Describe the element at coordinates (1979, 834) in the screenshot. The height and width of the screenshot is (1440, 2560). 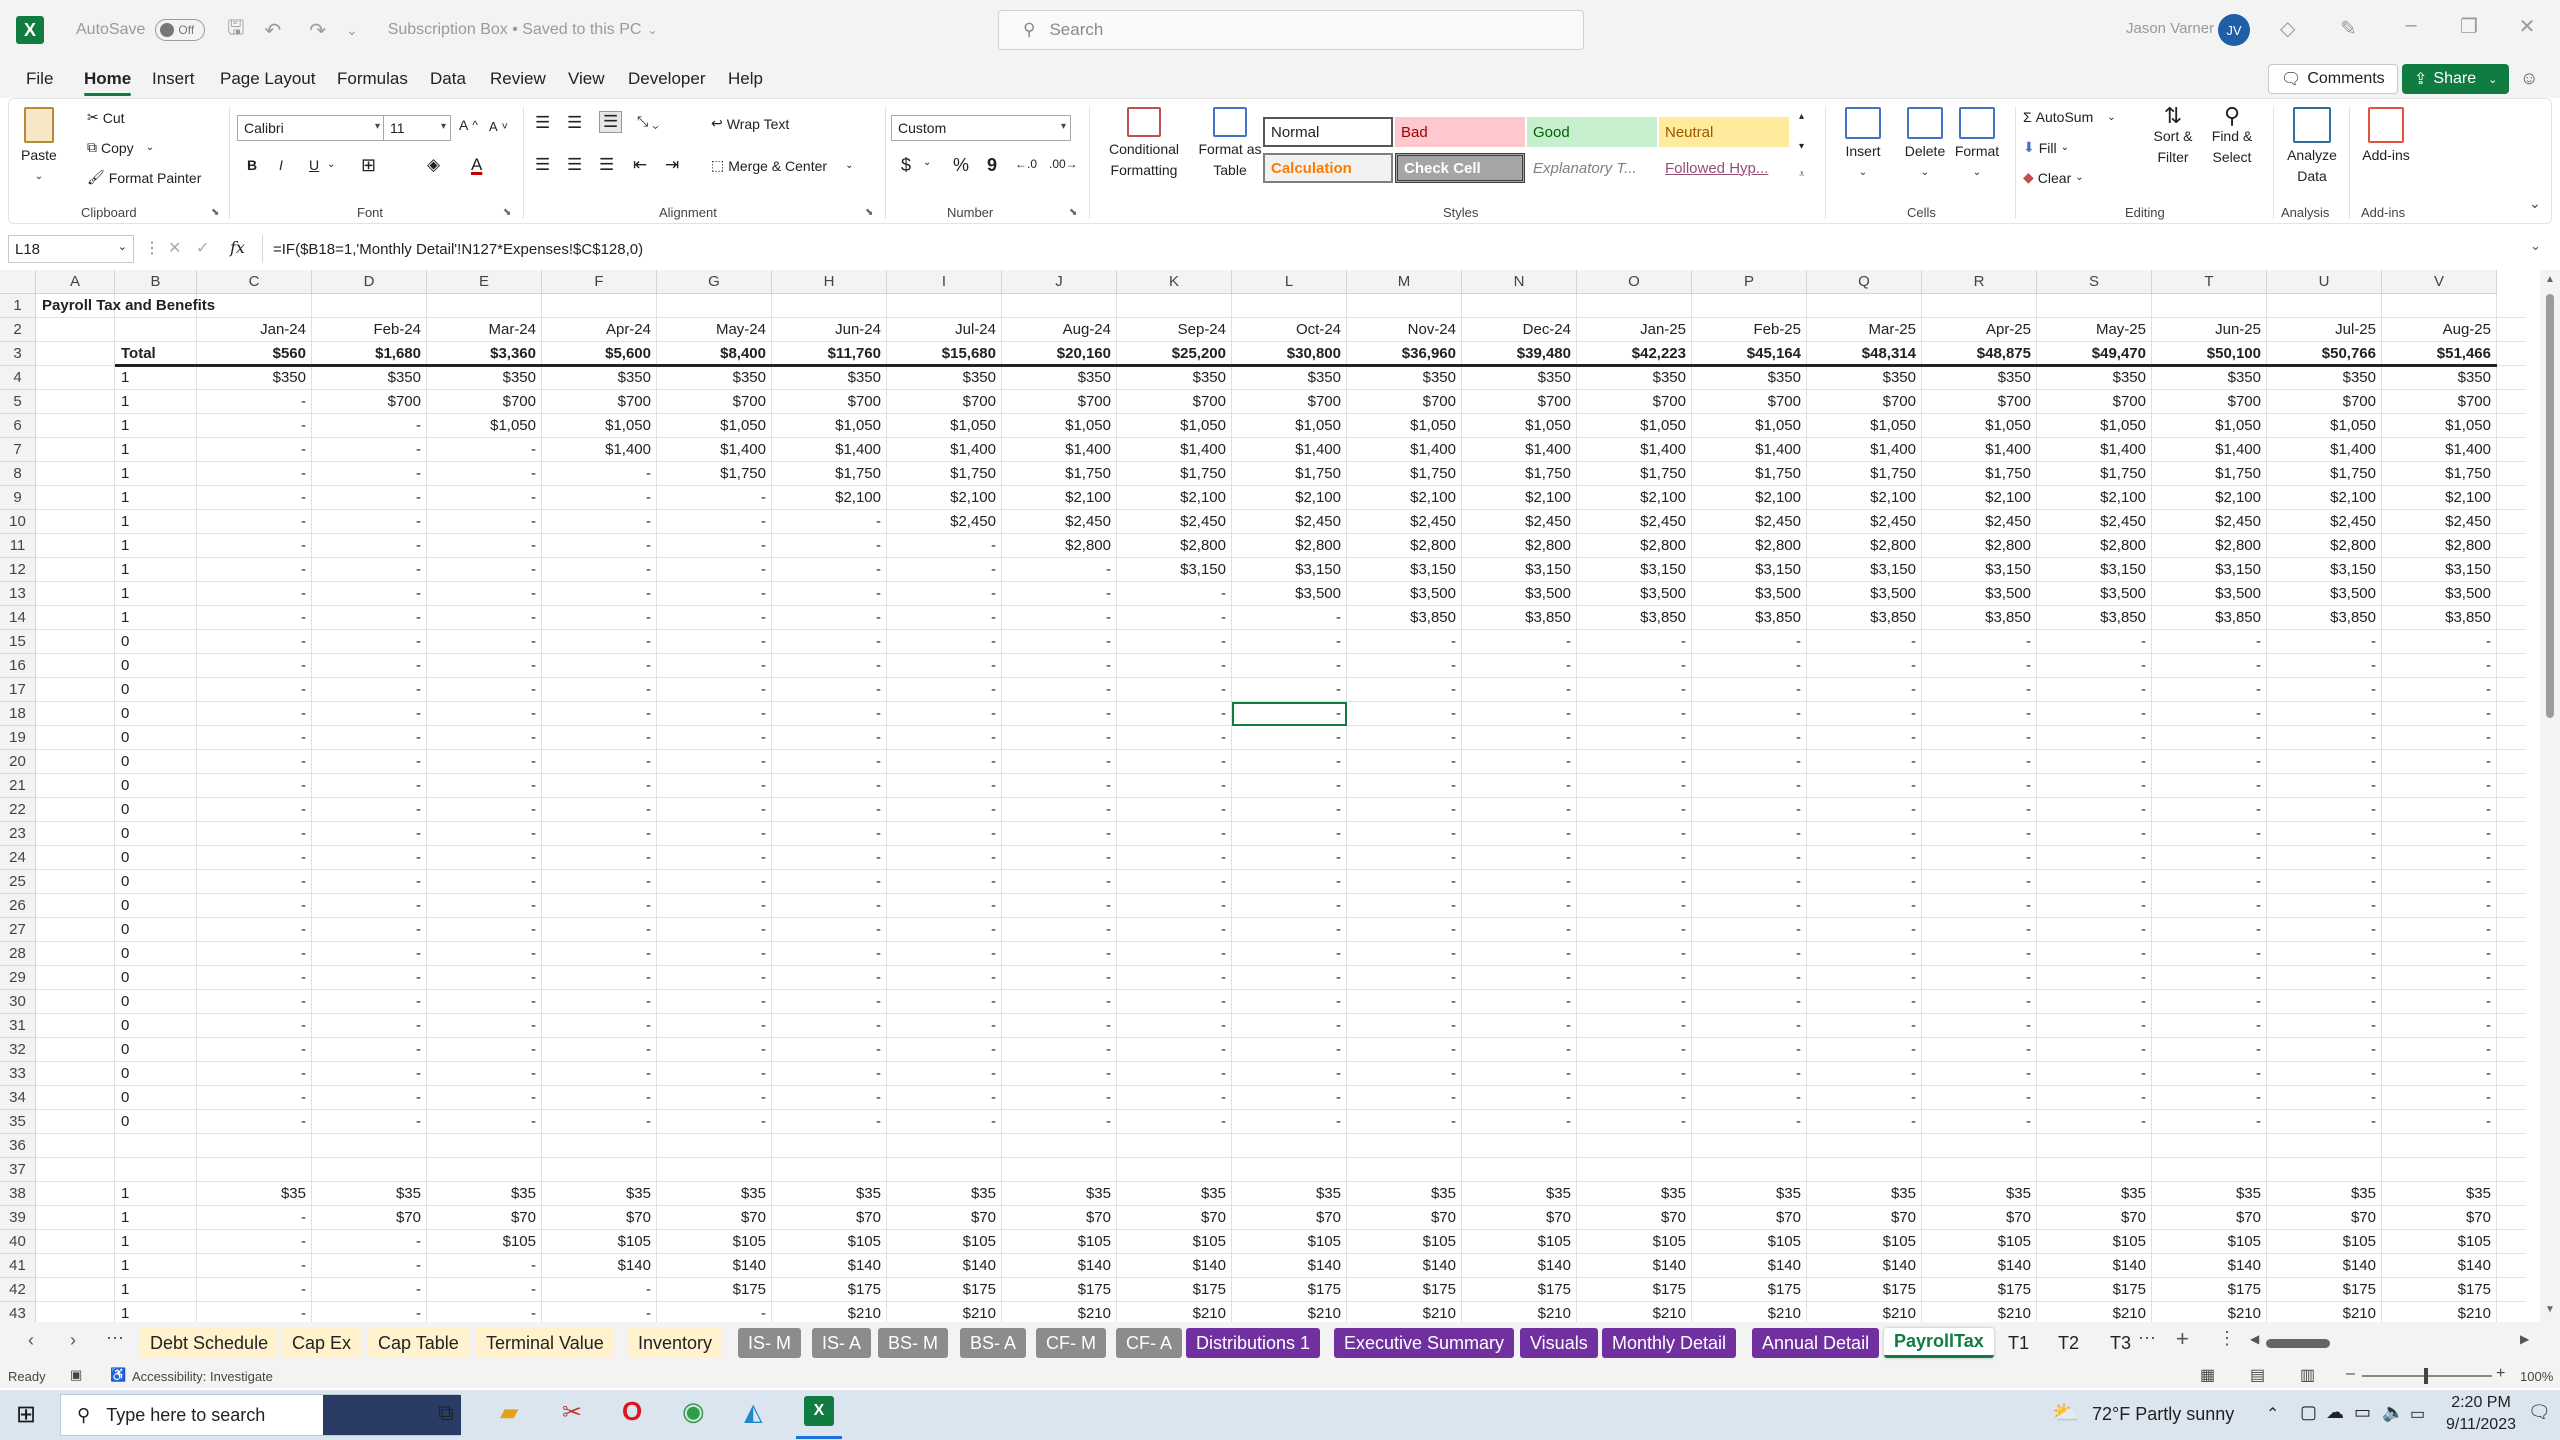
I see `cell-r23: -` at that location.